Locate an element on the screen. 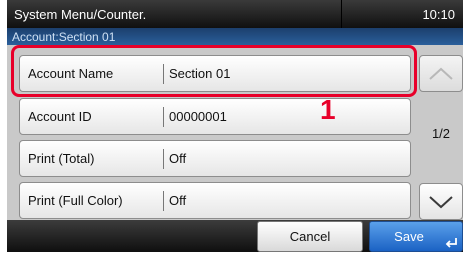  chevron-up-icon is located at coordinates (441, 73).